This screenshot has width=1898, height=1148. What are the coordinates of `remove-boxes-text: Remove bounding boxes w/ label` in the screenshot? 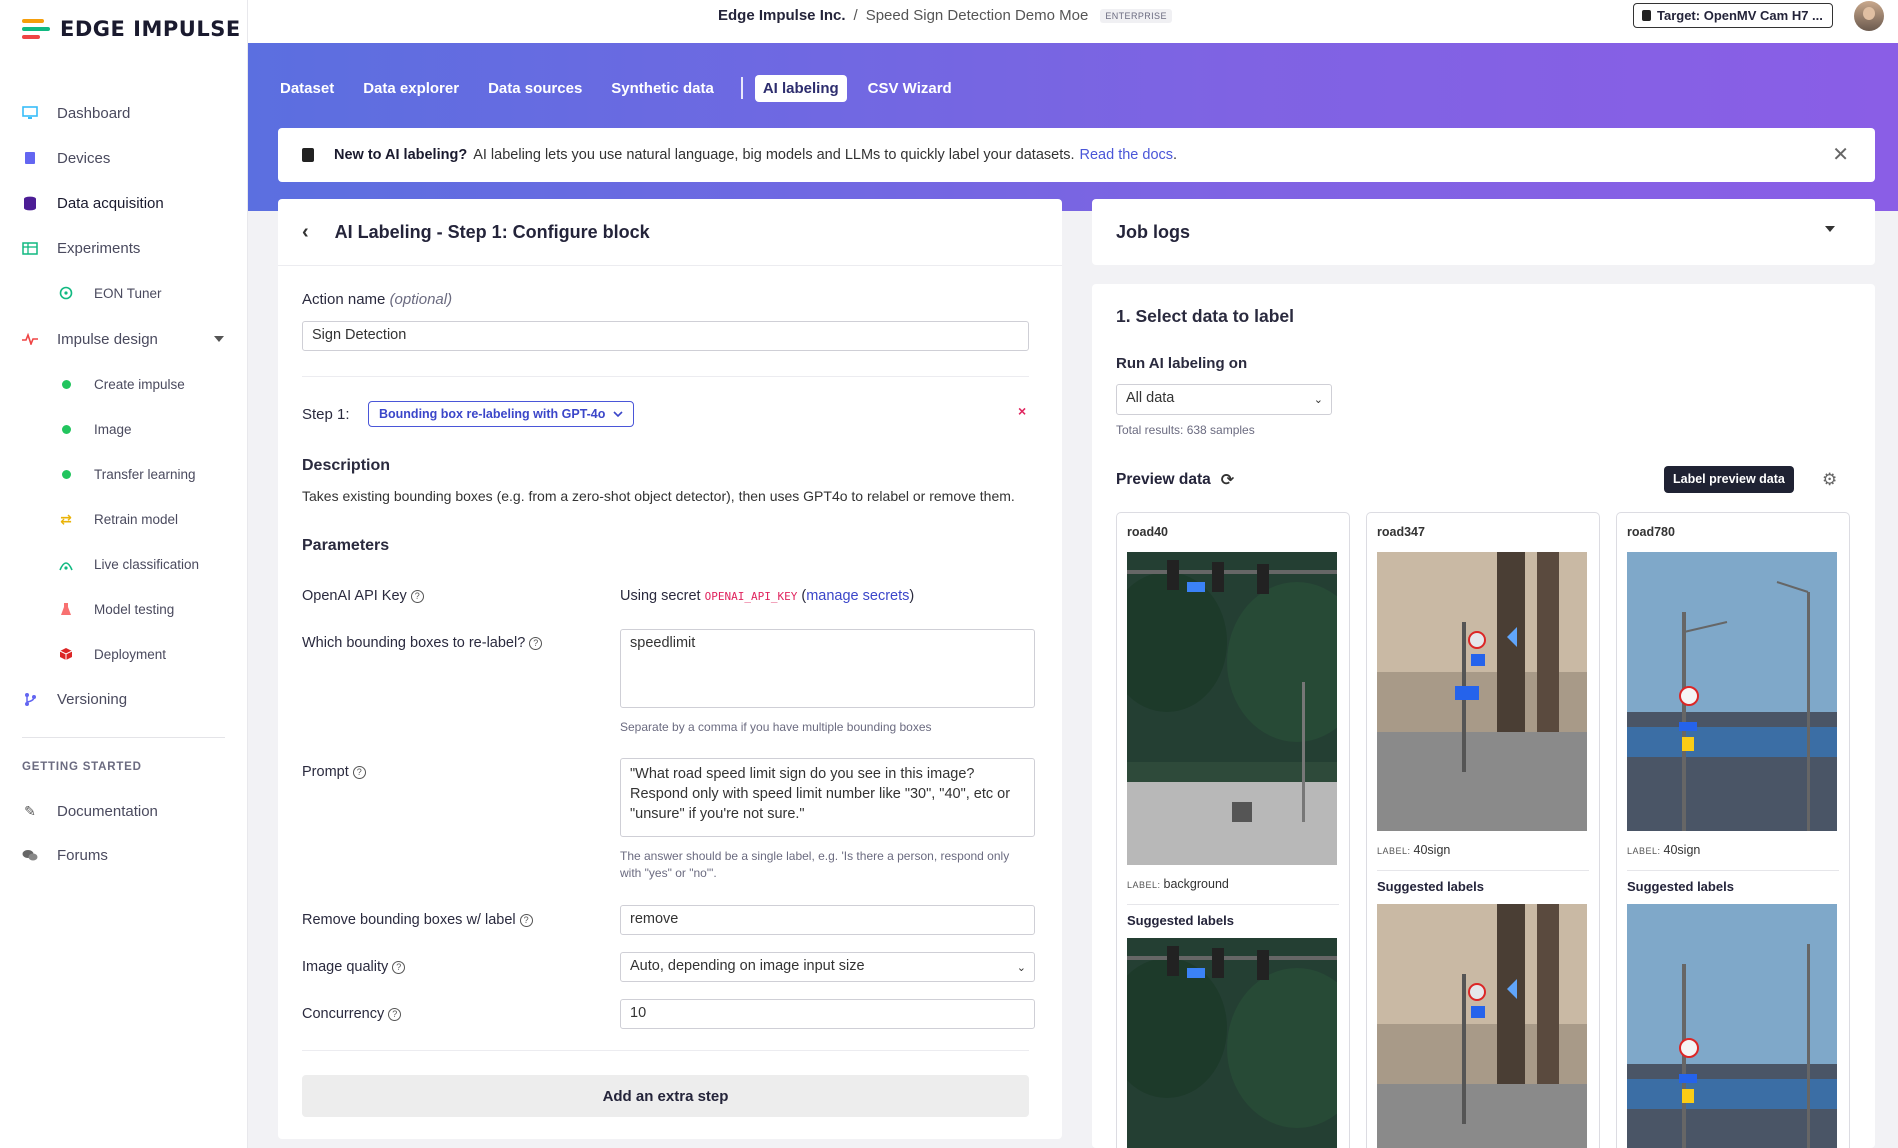 It's located at (409, 920).